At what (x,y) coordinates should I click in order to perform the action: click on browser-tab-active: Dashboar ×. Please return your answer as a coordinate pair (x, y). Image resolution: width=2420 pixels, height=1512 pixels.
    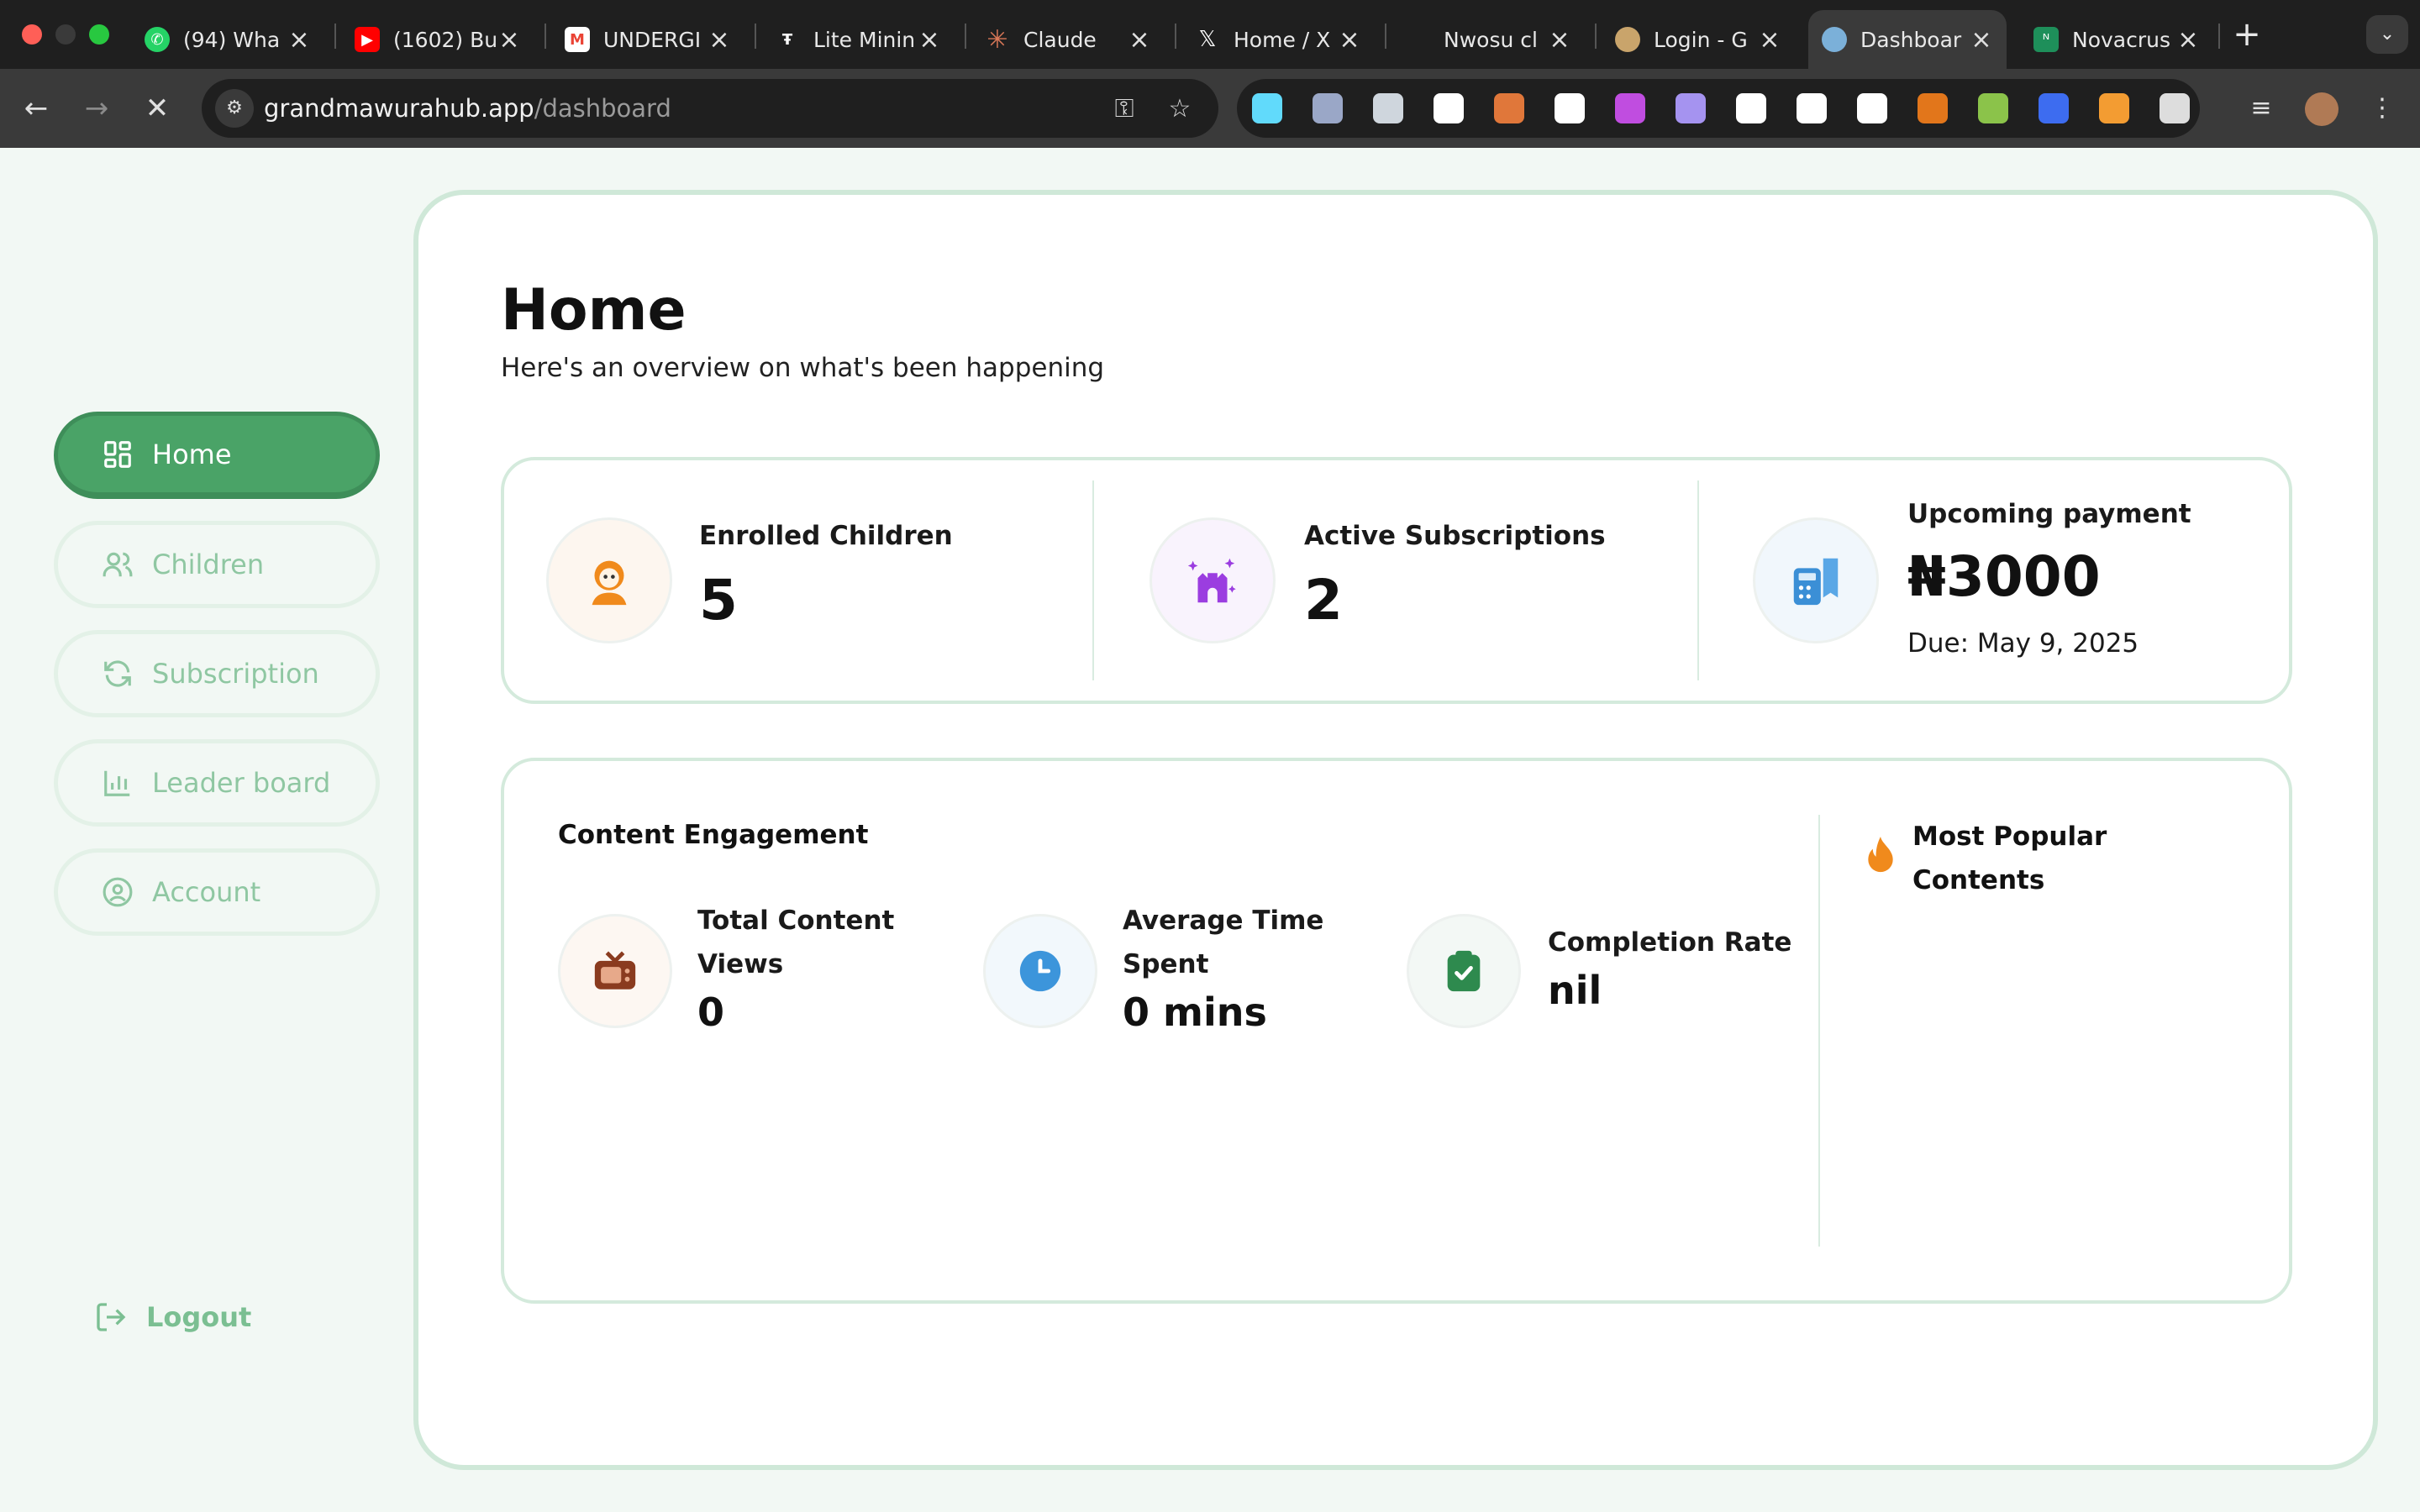
    Looking at the image, I should click on (1908, 39).